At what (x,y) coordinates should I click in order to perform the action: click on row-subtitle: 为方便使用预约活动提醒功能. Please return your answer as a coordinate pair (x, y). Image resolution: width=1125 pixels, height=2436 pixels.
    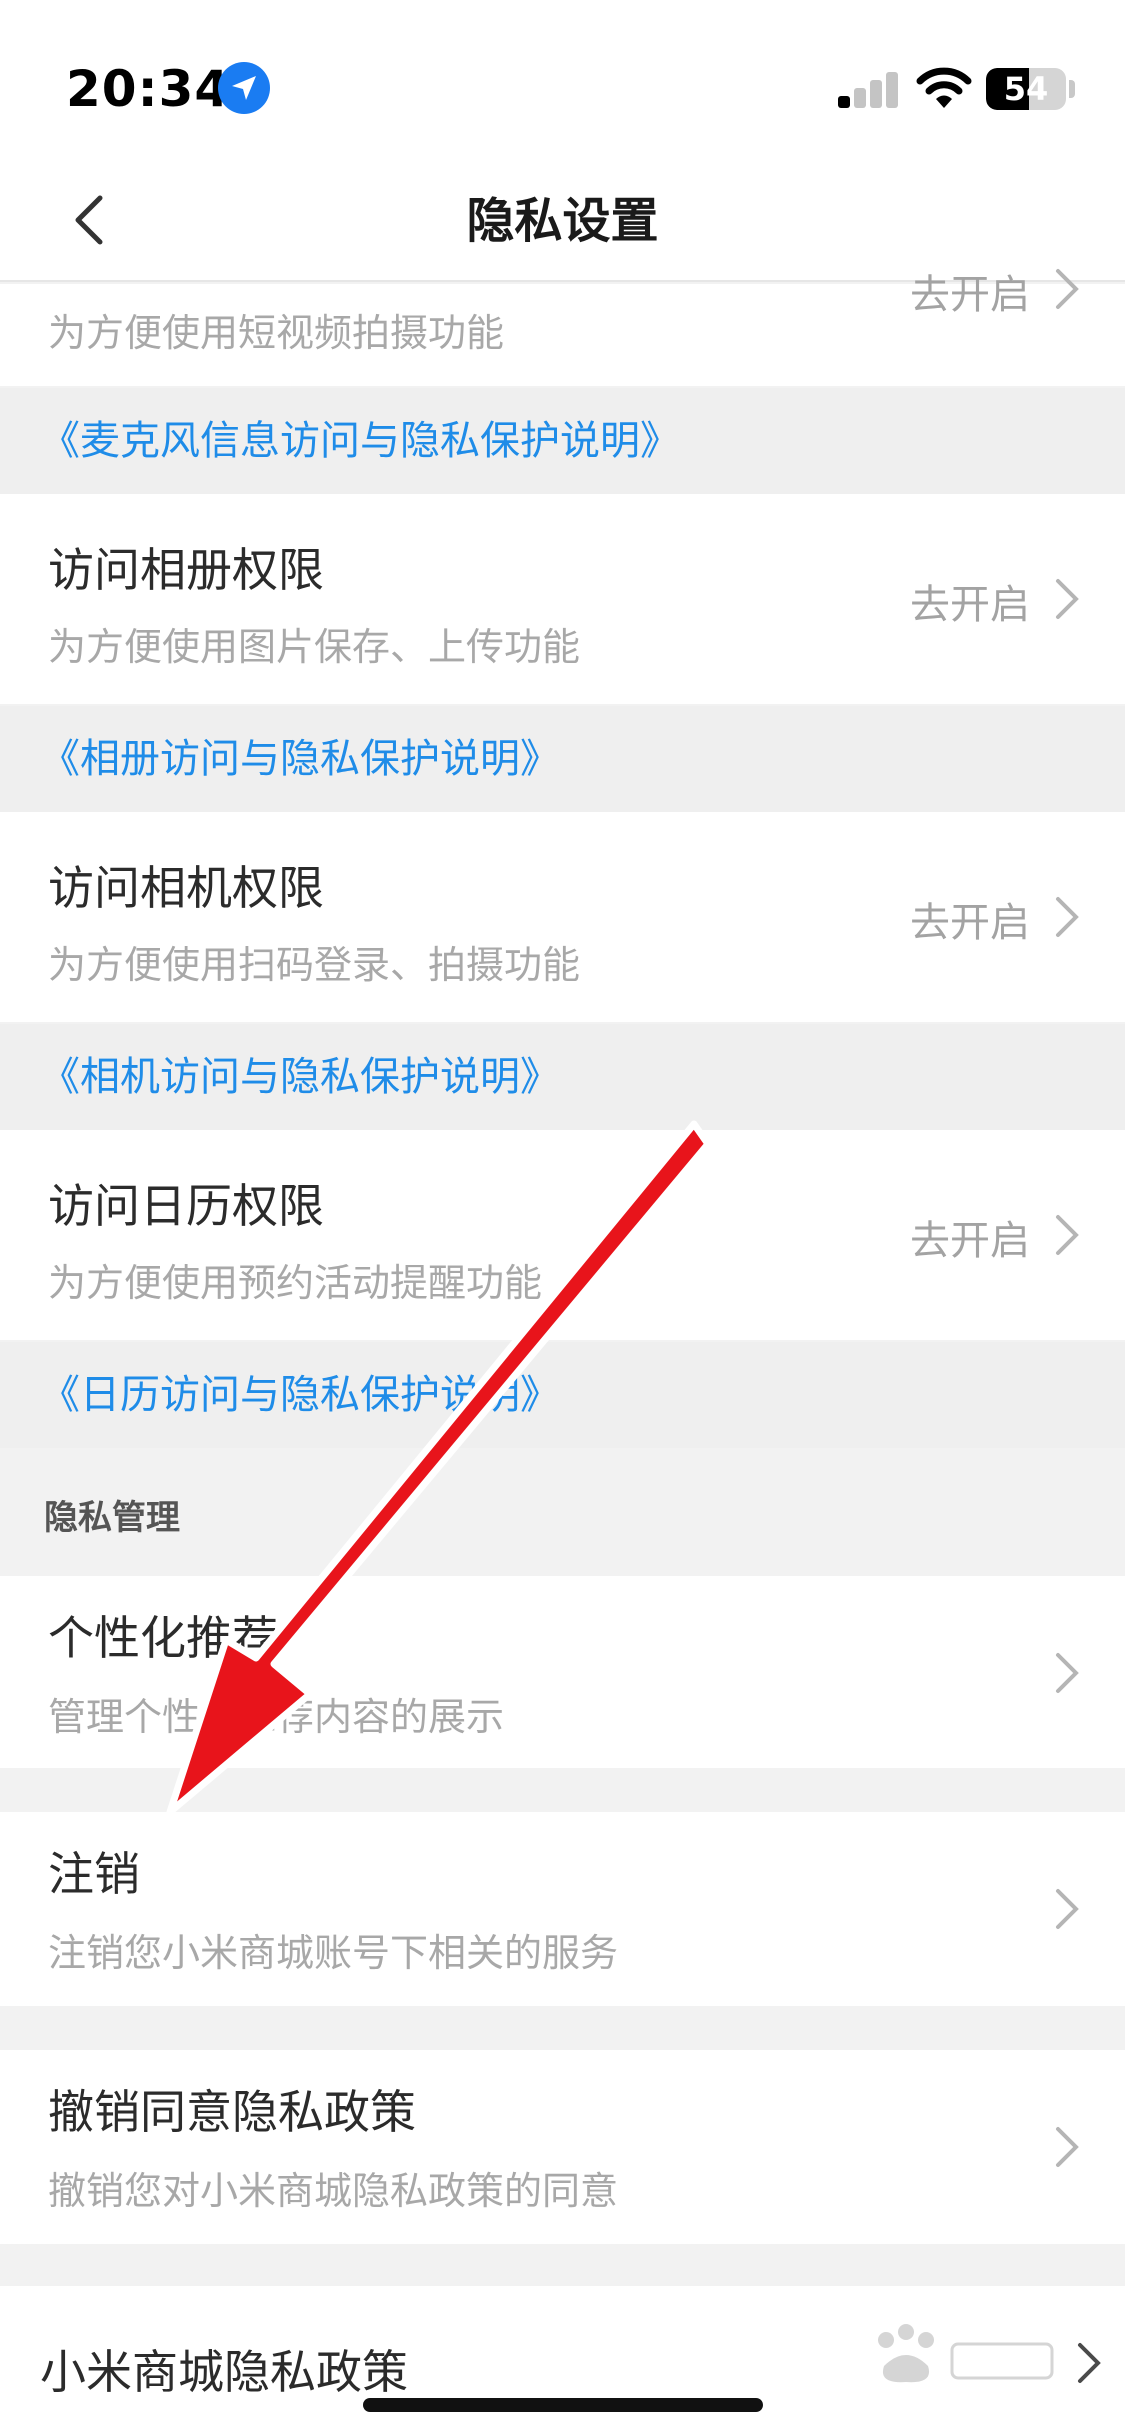
    Looking at the image, I should click on (295, 1283).